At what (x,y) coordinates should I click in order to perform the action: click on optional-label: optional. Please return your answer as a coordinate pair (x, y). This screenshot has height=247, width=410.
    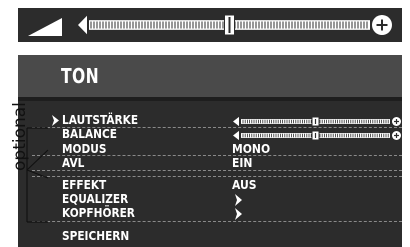
    Looking at the image, I should click on (20, 136).